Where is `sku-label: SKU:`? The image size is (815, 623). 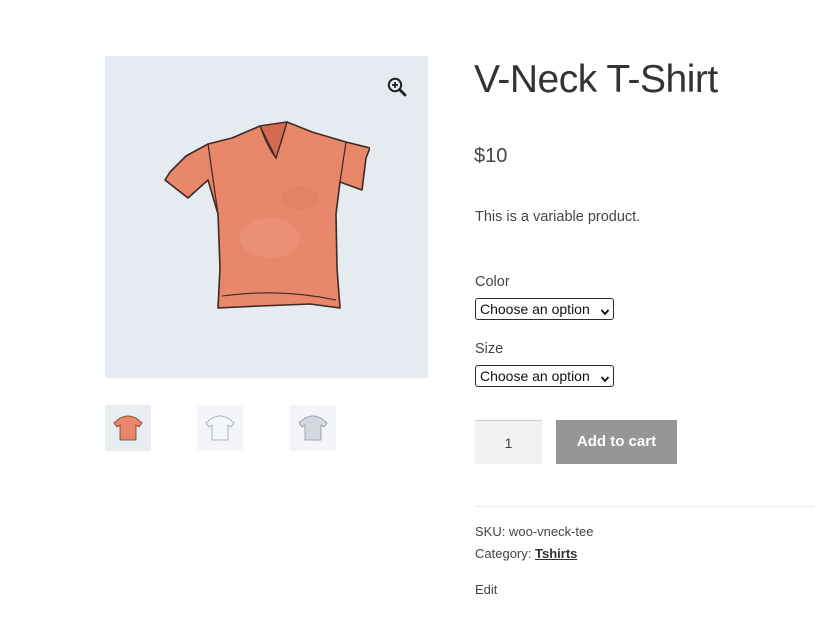 sku-label: SKU: is located at coordinates (490, 531).